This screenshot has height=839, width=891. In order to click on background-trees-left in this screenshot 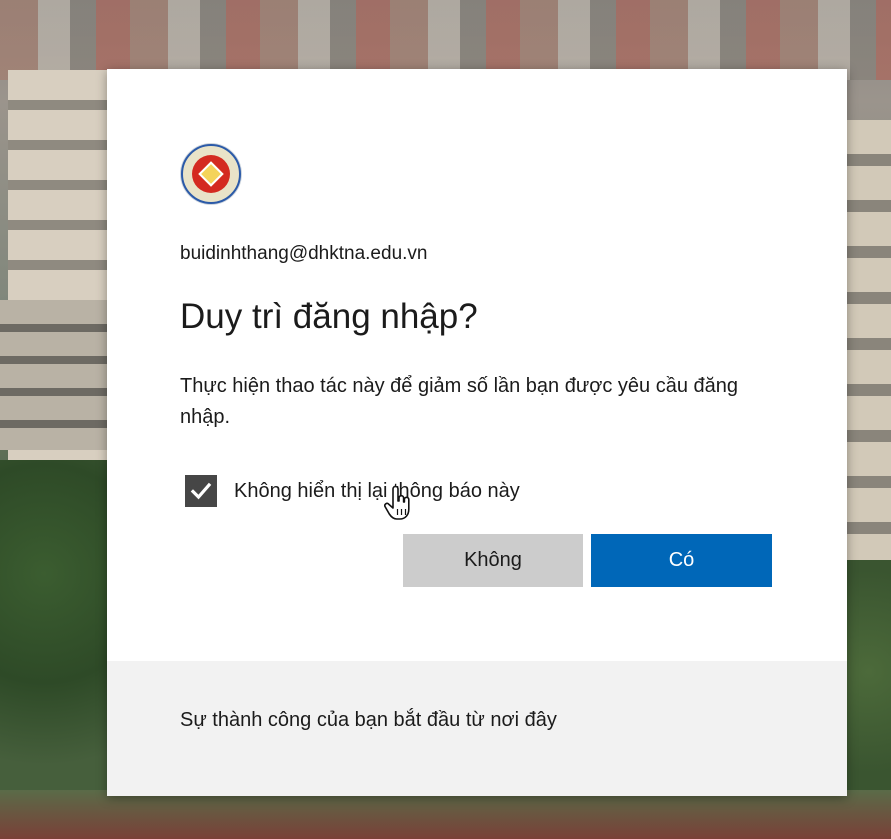, I will do `click(55, 649)`.